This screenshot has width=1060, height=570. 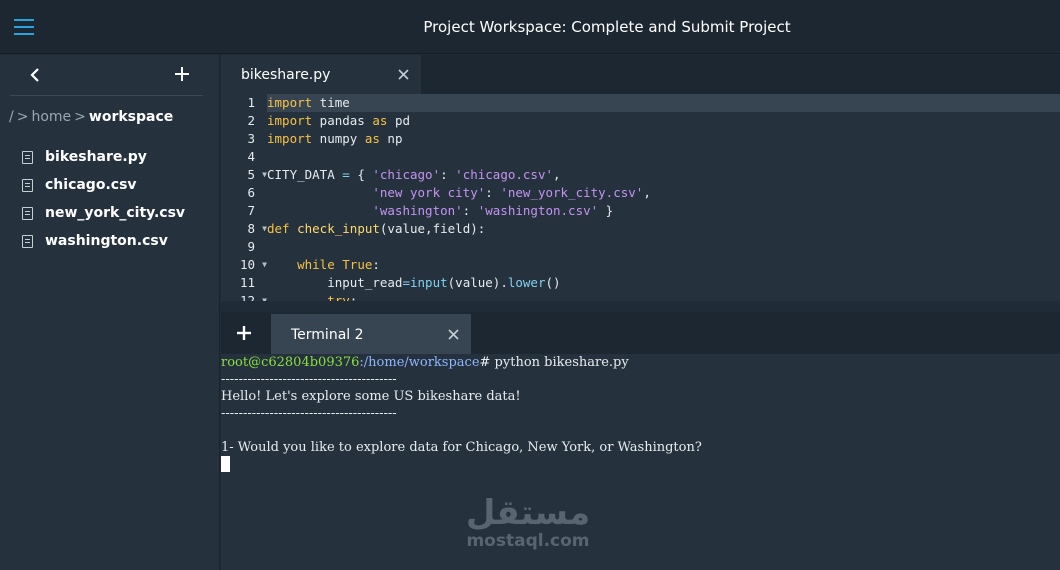 I want to click on line-number: 5, so click(x=251, y=174).